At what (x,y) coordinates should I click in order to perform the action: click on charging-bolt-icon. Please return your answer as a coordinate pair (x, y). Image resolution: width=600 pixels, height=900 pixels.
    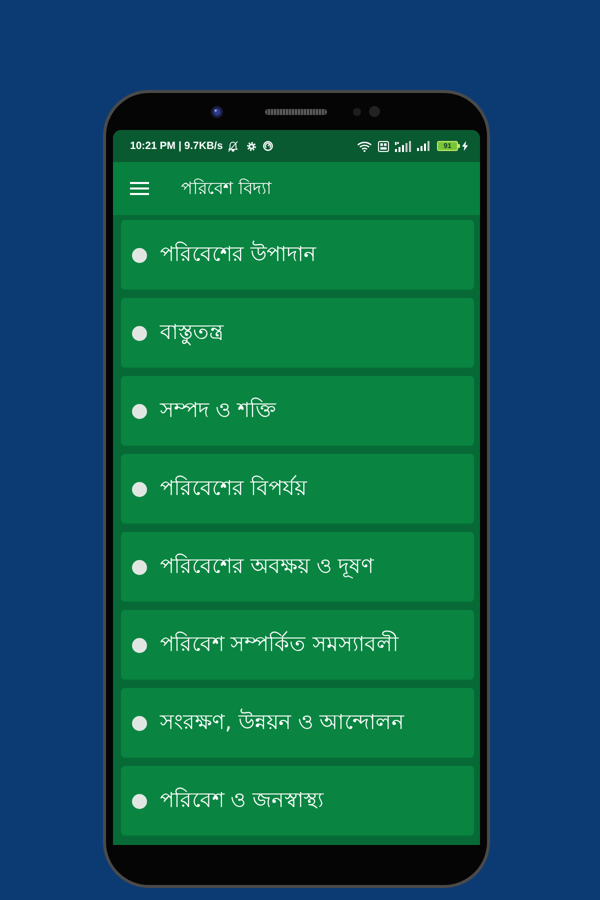
    Looking at the image, I should click on (465, 146).